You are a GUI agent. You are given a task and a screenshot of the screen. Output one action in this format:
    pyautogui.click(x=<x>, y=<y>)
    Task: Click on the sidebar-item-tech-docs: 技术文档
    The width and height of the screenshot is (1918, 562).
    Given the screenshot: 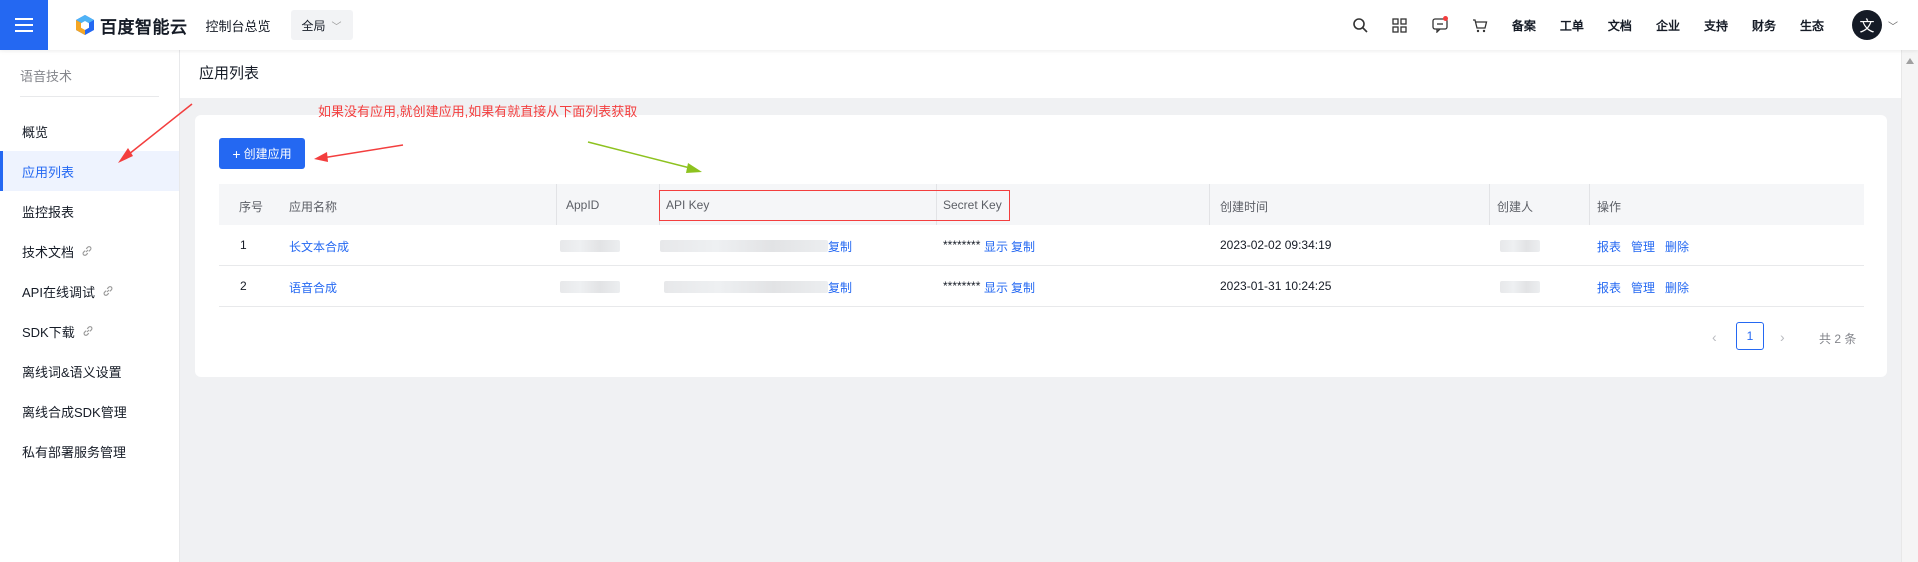 What is the action you would take?
    pyautogui.click(x=89, y=251)
    